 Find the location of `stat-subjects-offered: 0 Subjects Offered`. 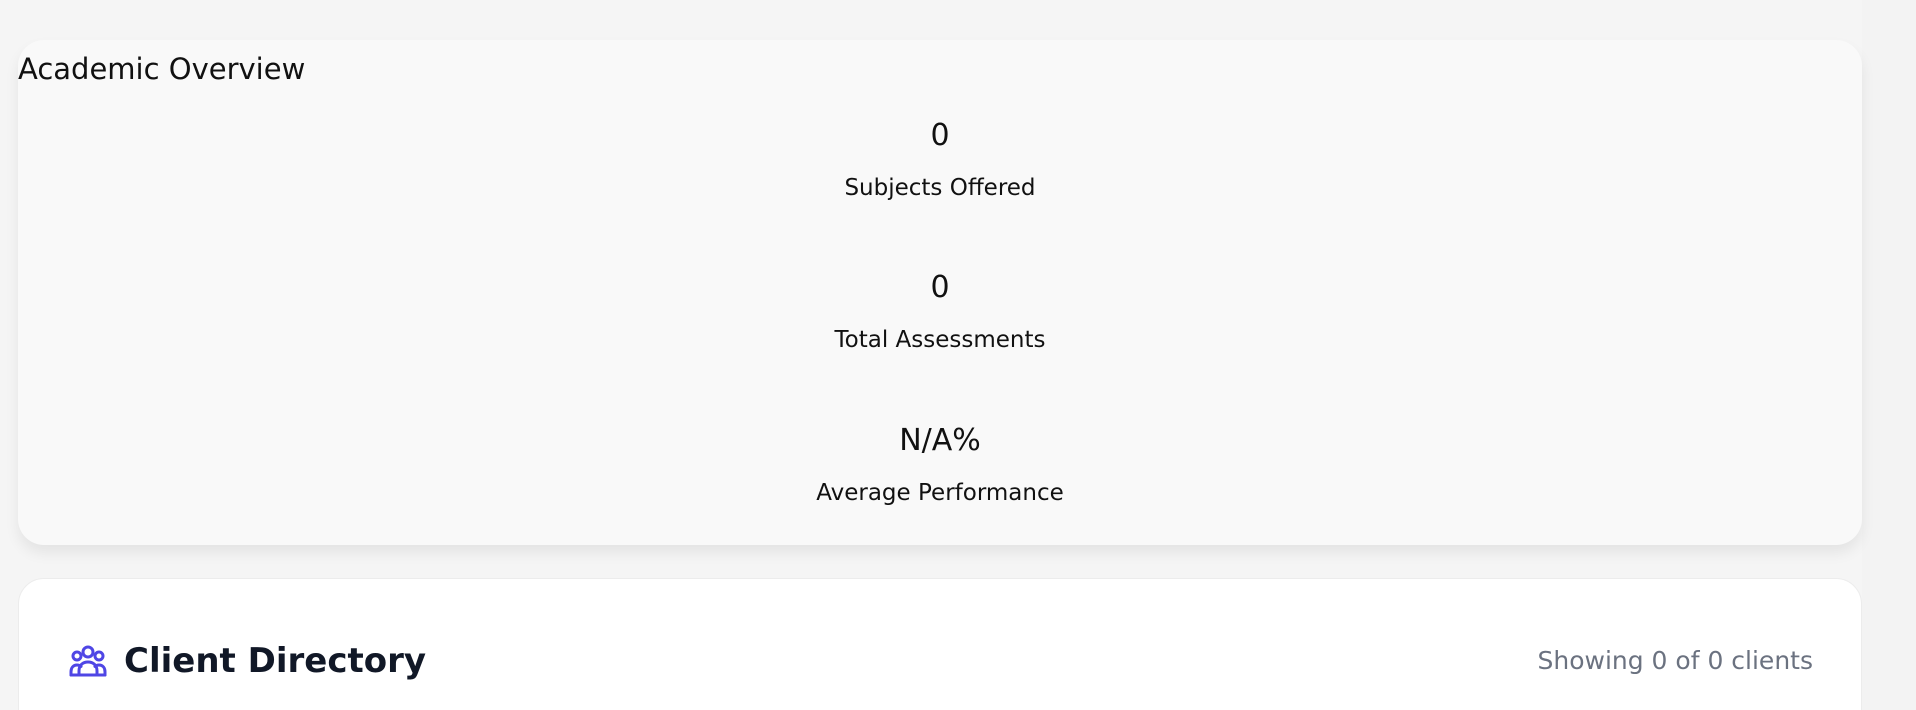

stat-subjects-offered: 0 Subjects Offered is located at coordinates (940, 160).